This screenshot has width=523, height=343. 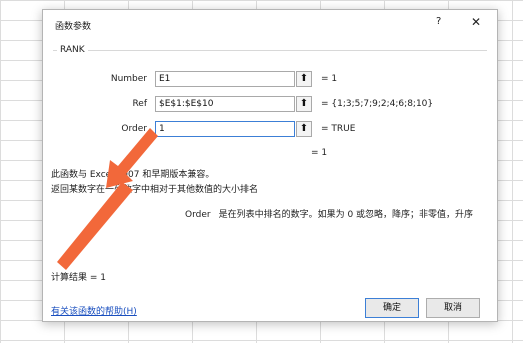 I want to click on param-name: Order, so click(x=198, y=215).